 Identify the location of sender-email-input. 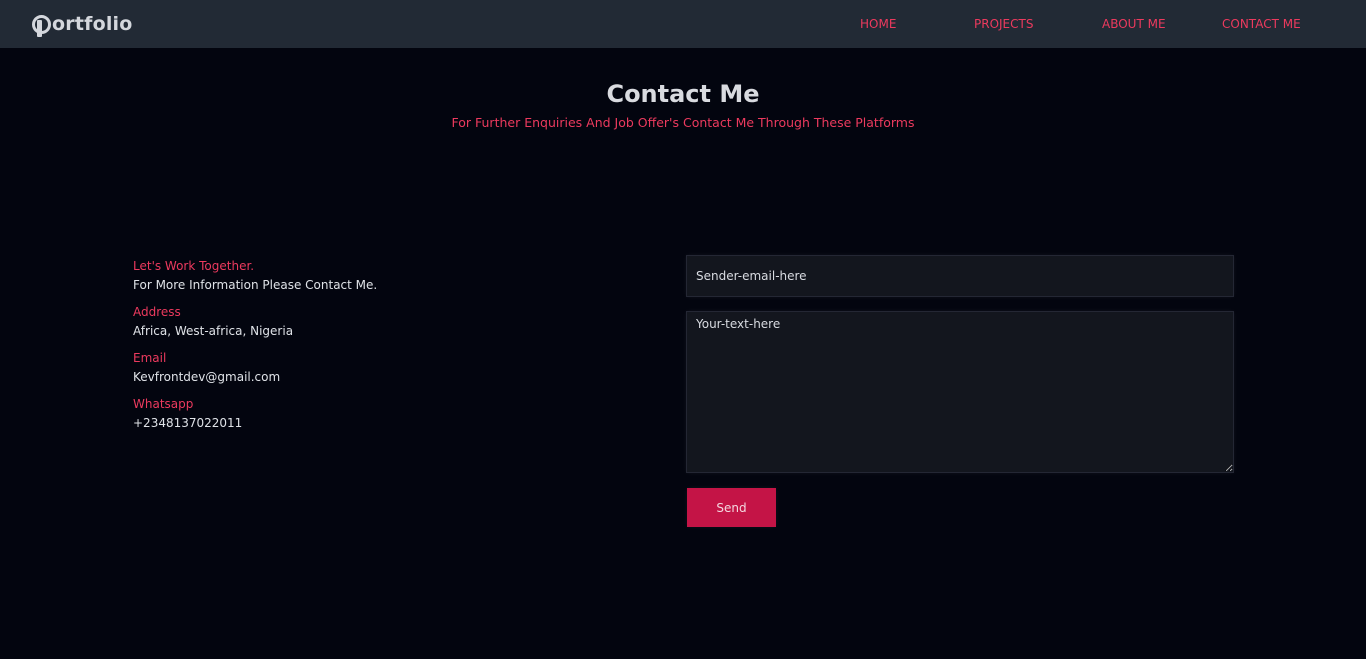
(960, 276).